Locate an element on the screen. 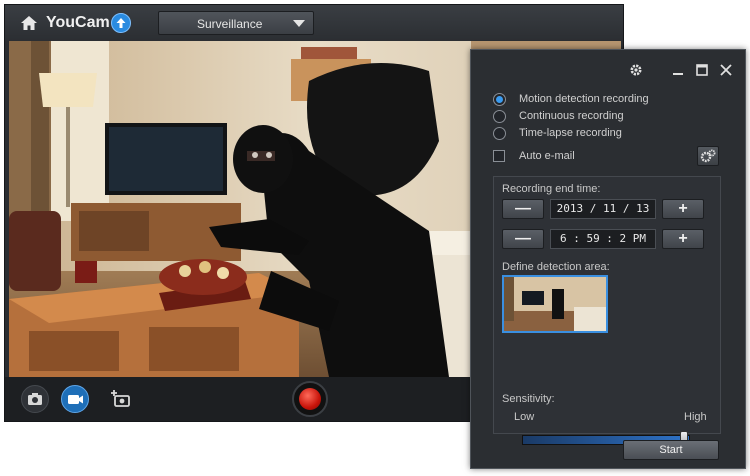 The height and width of the screenshot is (476, 750). auto-email-checkbox is located at coordinates (499, 156).